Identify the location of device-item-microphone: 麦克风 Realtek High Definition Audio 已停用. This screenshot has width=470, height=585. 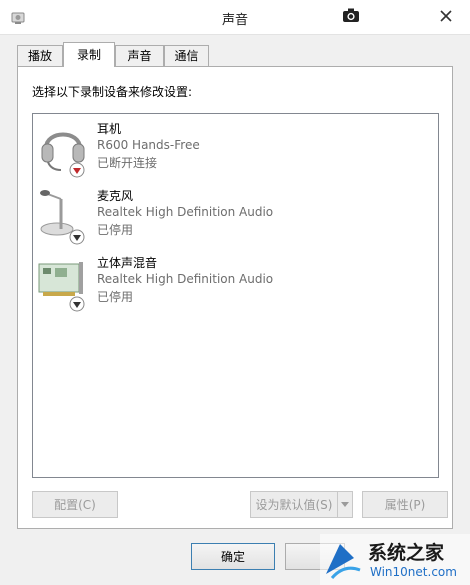
(235, 213).